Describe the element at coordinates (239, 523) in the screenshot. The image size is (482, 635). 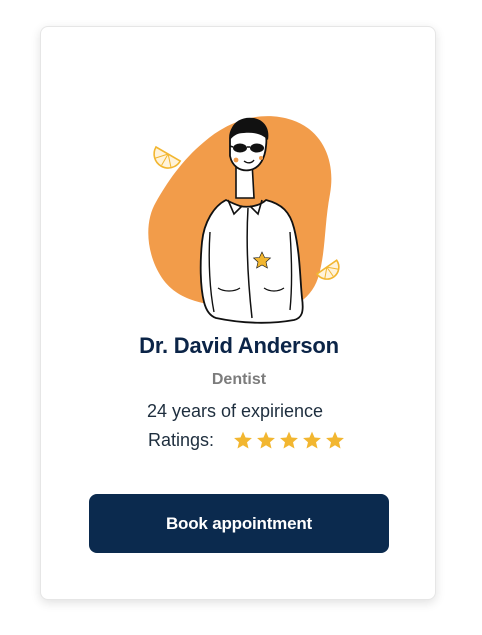
I see `book-appointment-button: Book appointment` at that location.